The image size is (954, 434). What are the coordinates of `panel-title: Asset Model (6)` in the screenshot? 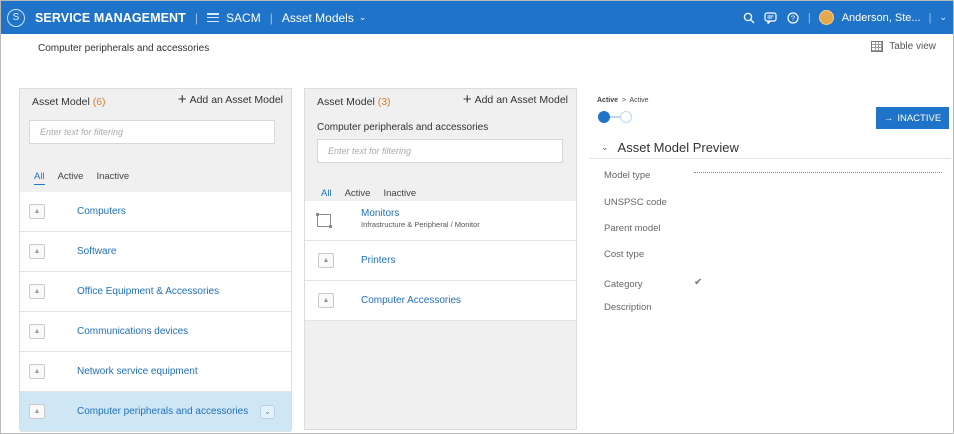 It's located at (69, 102).